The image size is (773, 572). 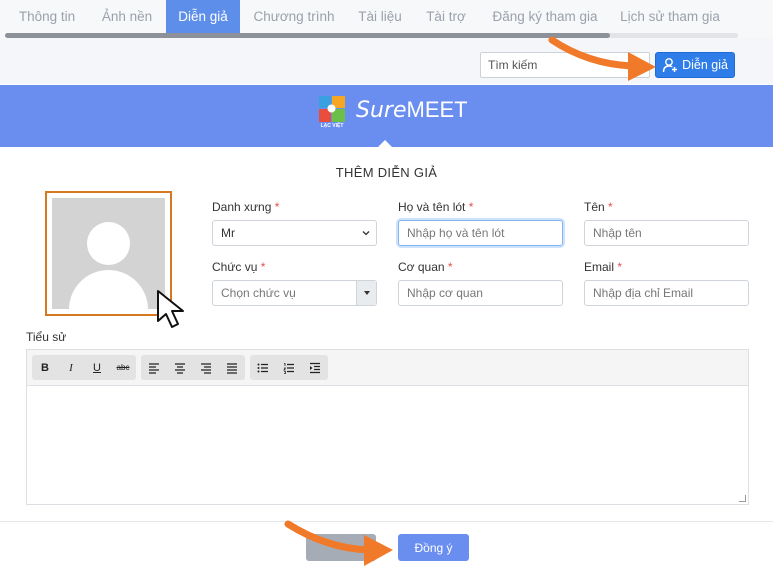 I want to click on tab-speakers: Diễn giả, so click(x=203, y=16).